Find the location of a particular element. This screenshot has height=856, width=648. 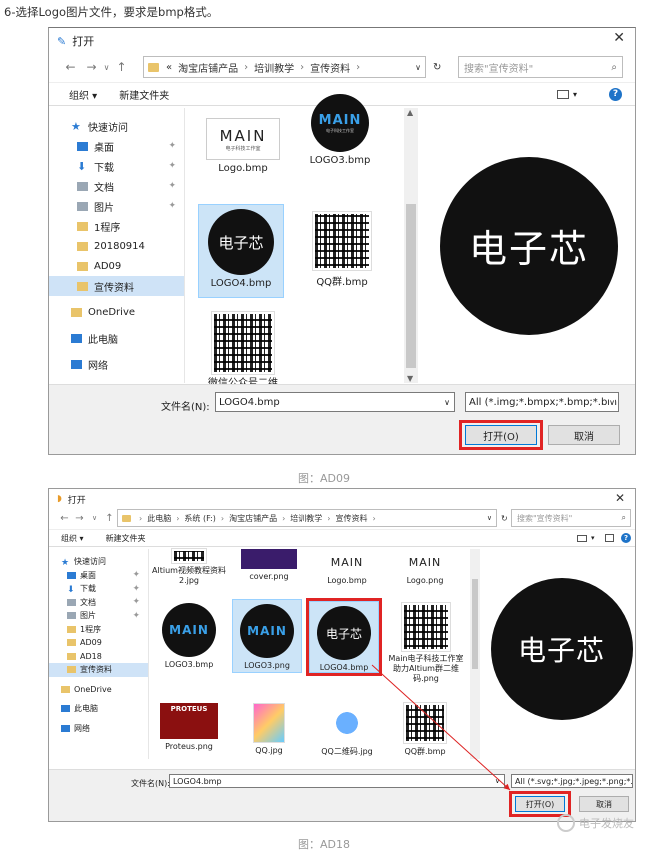

breadcrumb-3: 宣传资料 is located at coordinates (330, 67).